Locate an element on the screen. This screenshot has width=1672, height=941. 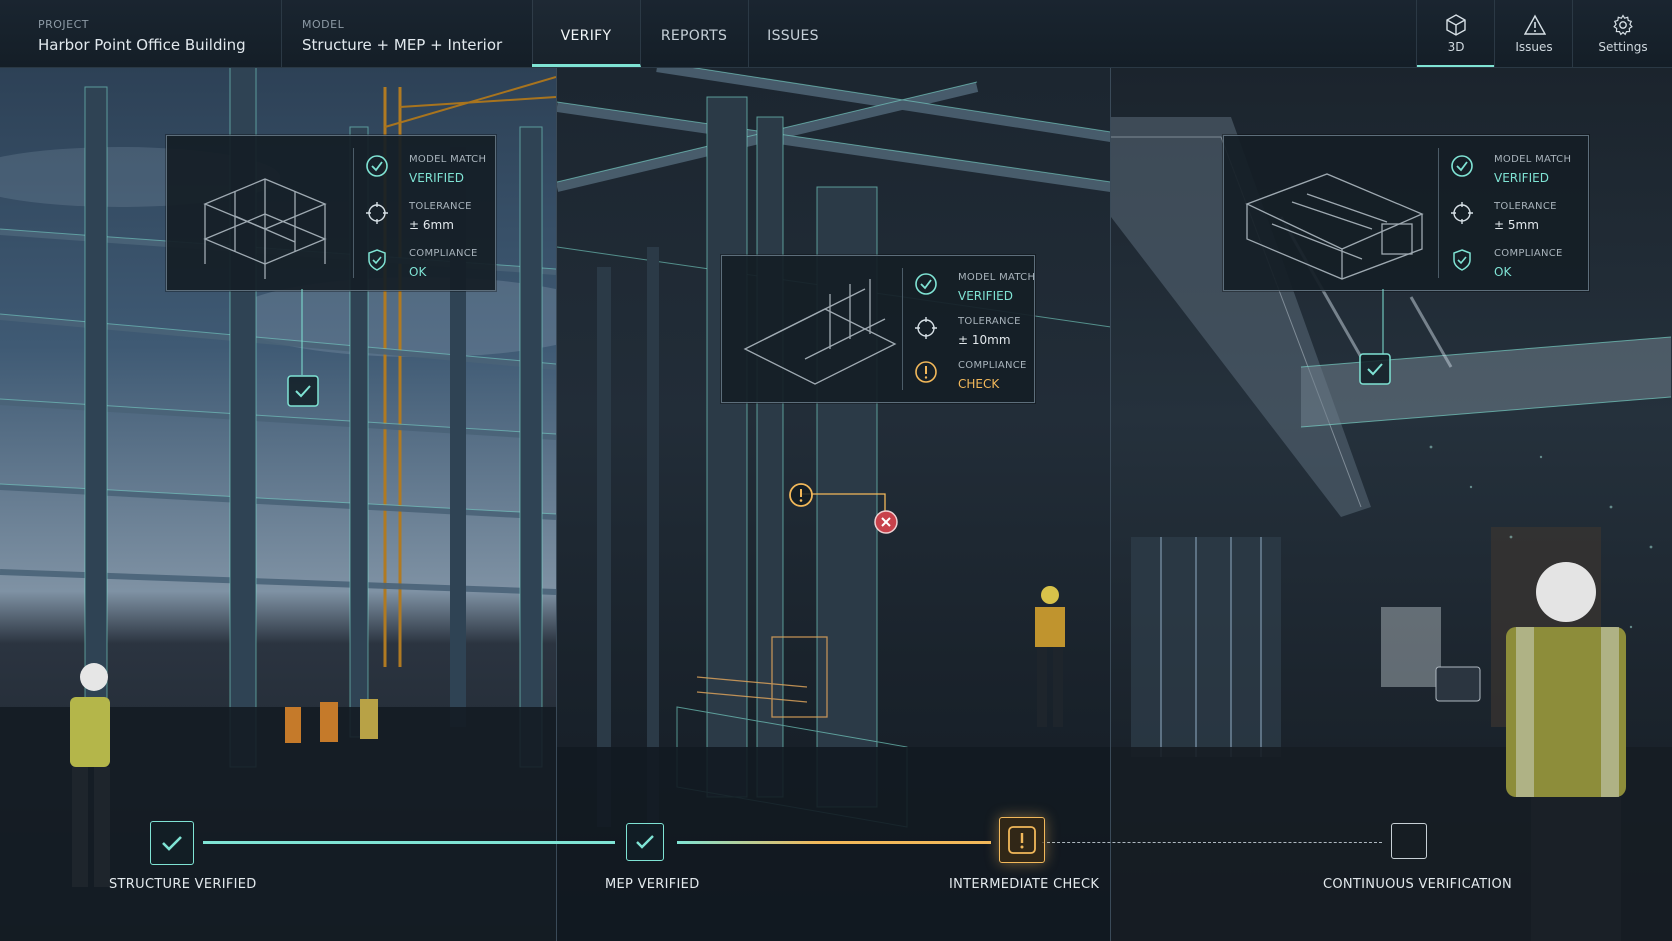
settings-button-label: Settings is located at coordinates (1623, 47).